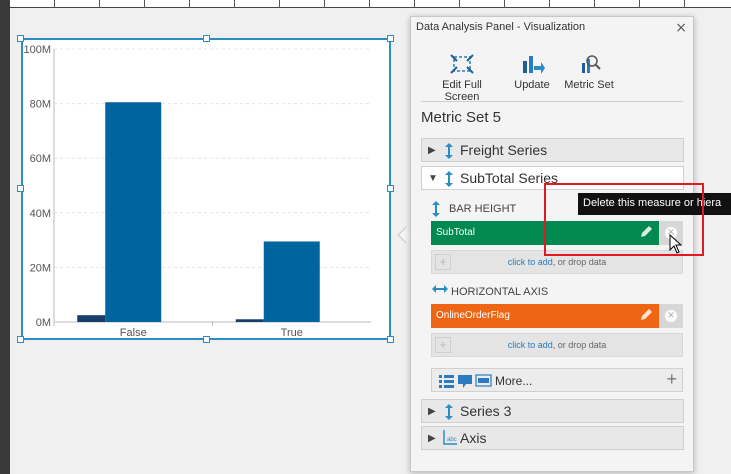 Image resolution: width=731 pixels, height=474 pixels. Describe the element at coordinates (591, 64) in the screenshot. I see `metric-set-icon` at that location.